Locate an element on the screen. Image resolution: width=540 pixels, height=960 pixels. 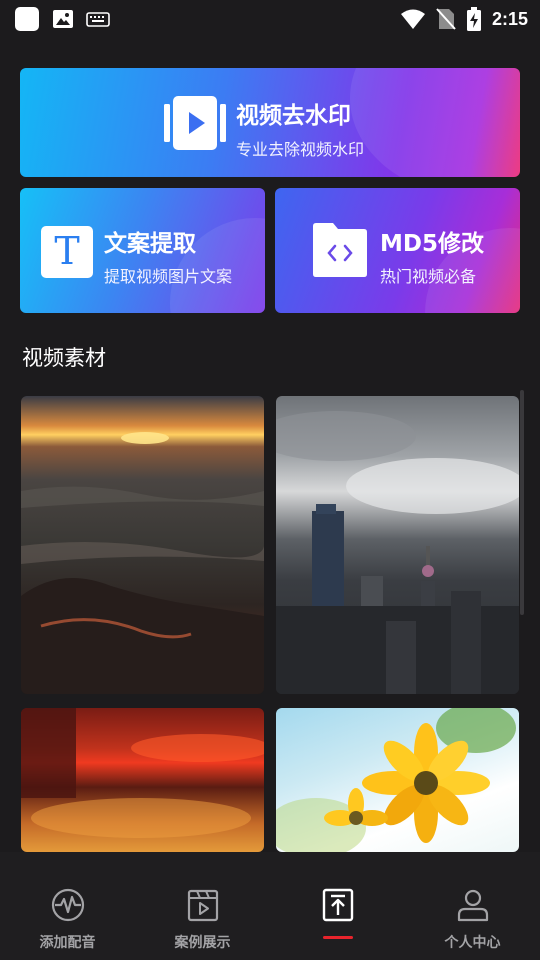
text-extract-card: T 文案提取 提取视频图片文案 is located at coordinates (142, 250).